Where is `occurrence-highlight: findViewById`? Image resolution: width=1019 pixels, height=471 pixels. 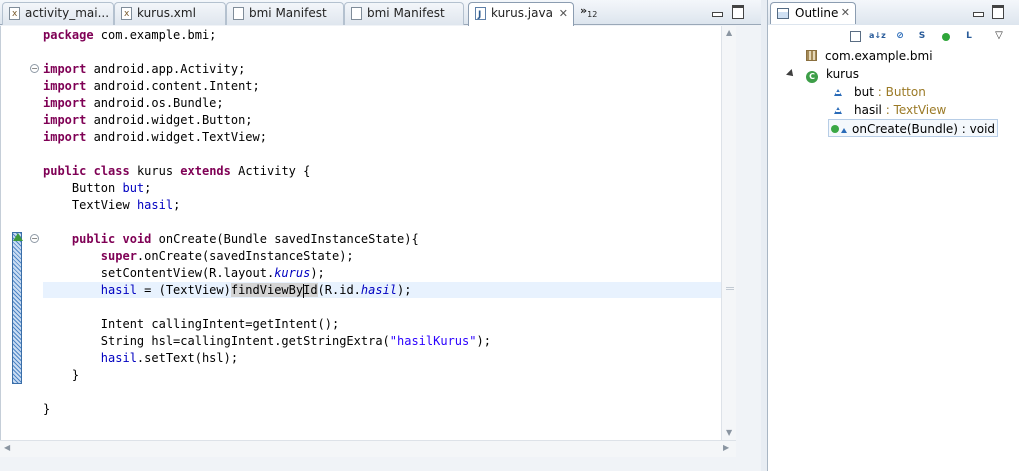
occurrence-highlight: findViewById is located at coordinates (274, 290).